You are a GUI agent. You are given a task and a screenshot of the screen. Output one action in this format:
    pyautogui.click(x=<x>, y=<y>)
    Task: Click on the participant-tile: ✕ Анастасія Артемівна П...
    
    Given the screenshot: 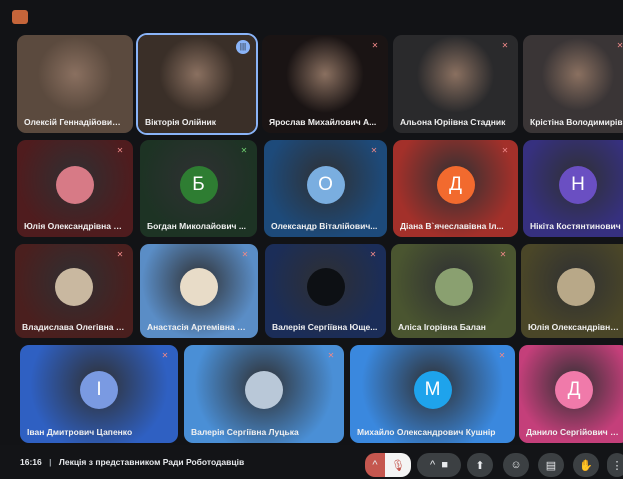 What is the action you would take?
    pyautogui.click(x=199, y=291)
    